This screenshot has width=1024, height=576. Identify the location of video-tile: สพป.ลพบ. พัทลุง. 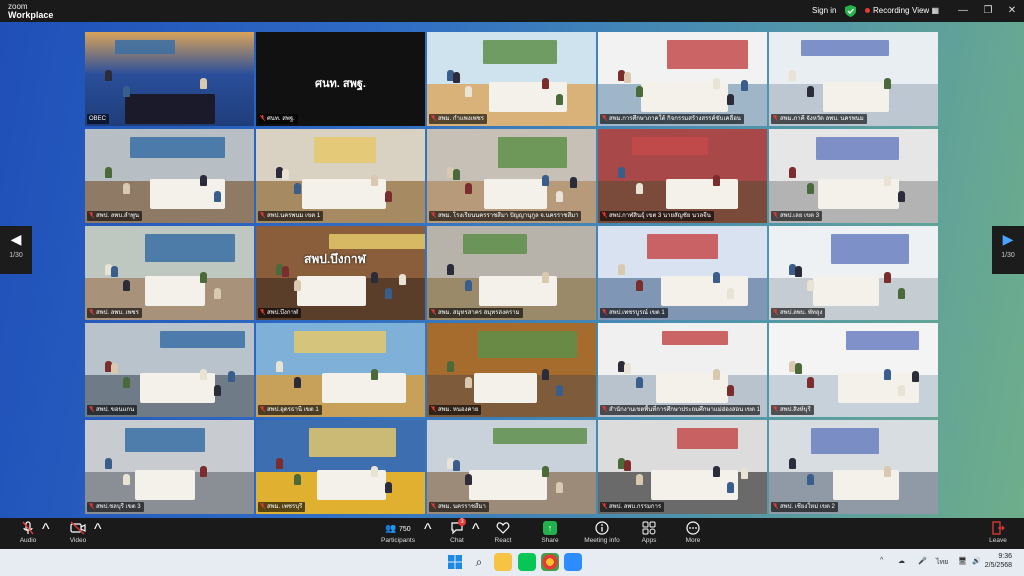
(853, 273).